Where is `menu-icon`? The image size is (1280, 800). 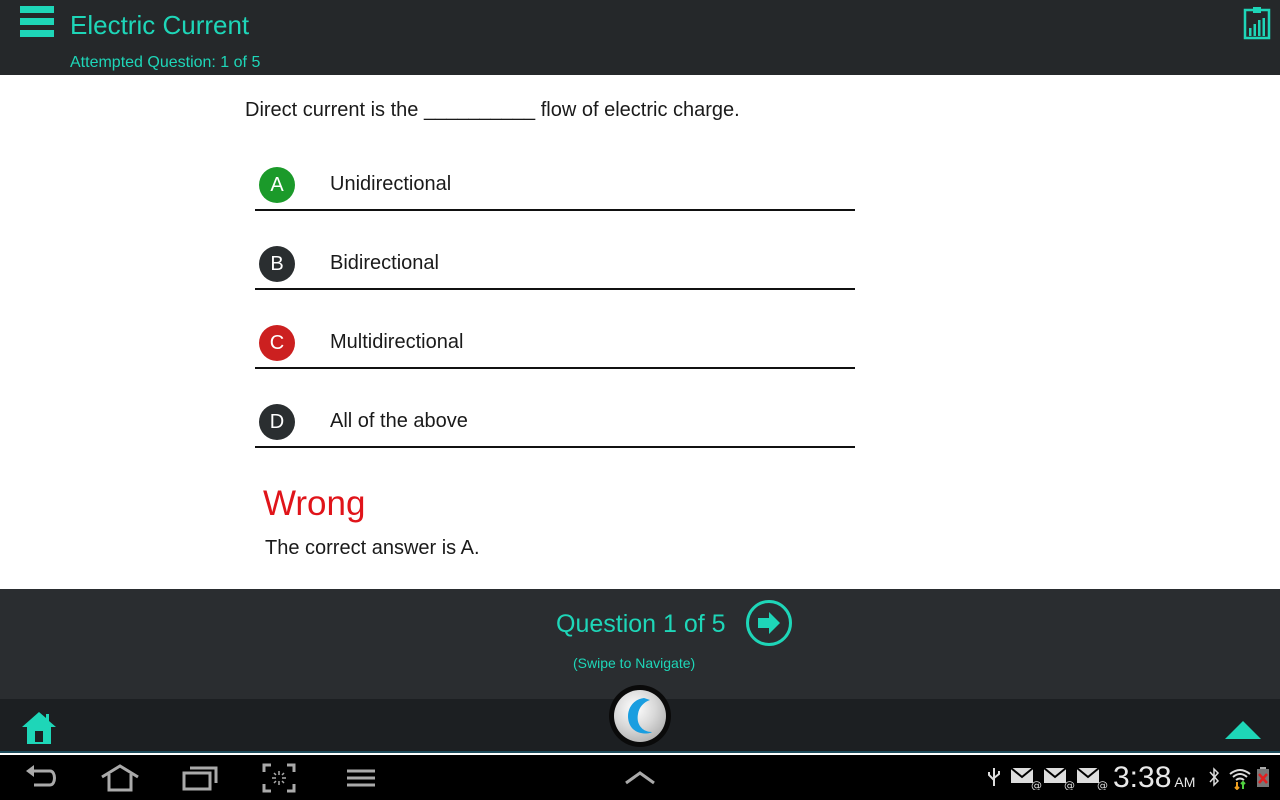
menu-icon is located at coordinates (361, 778).